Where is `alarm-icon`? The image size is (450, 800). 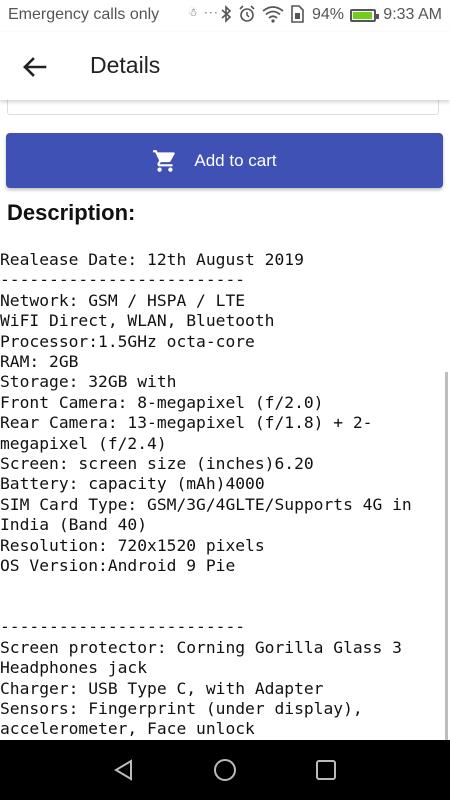
alarm-icon is located at coordinates (247, 13).